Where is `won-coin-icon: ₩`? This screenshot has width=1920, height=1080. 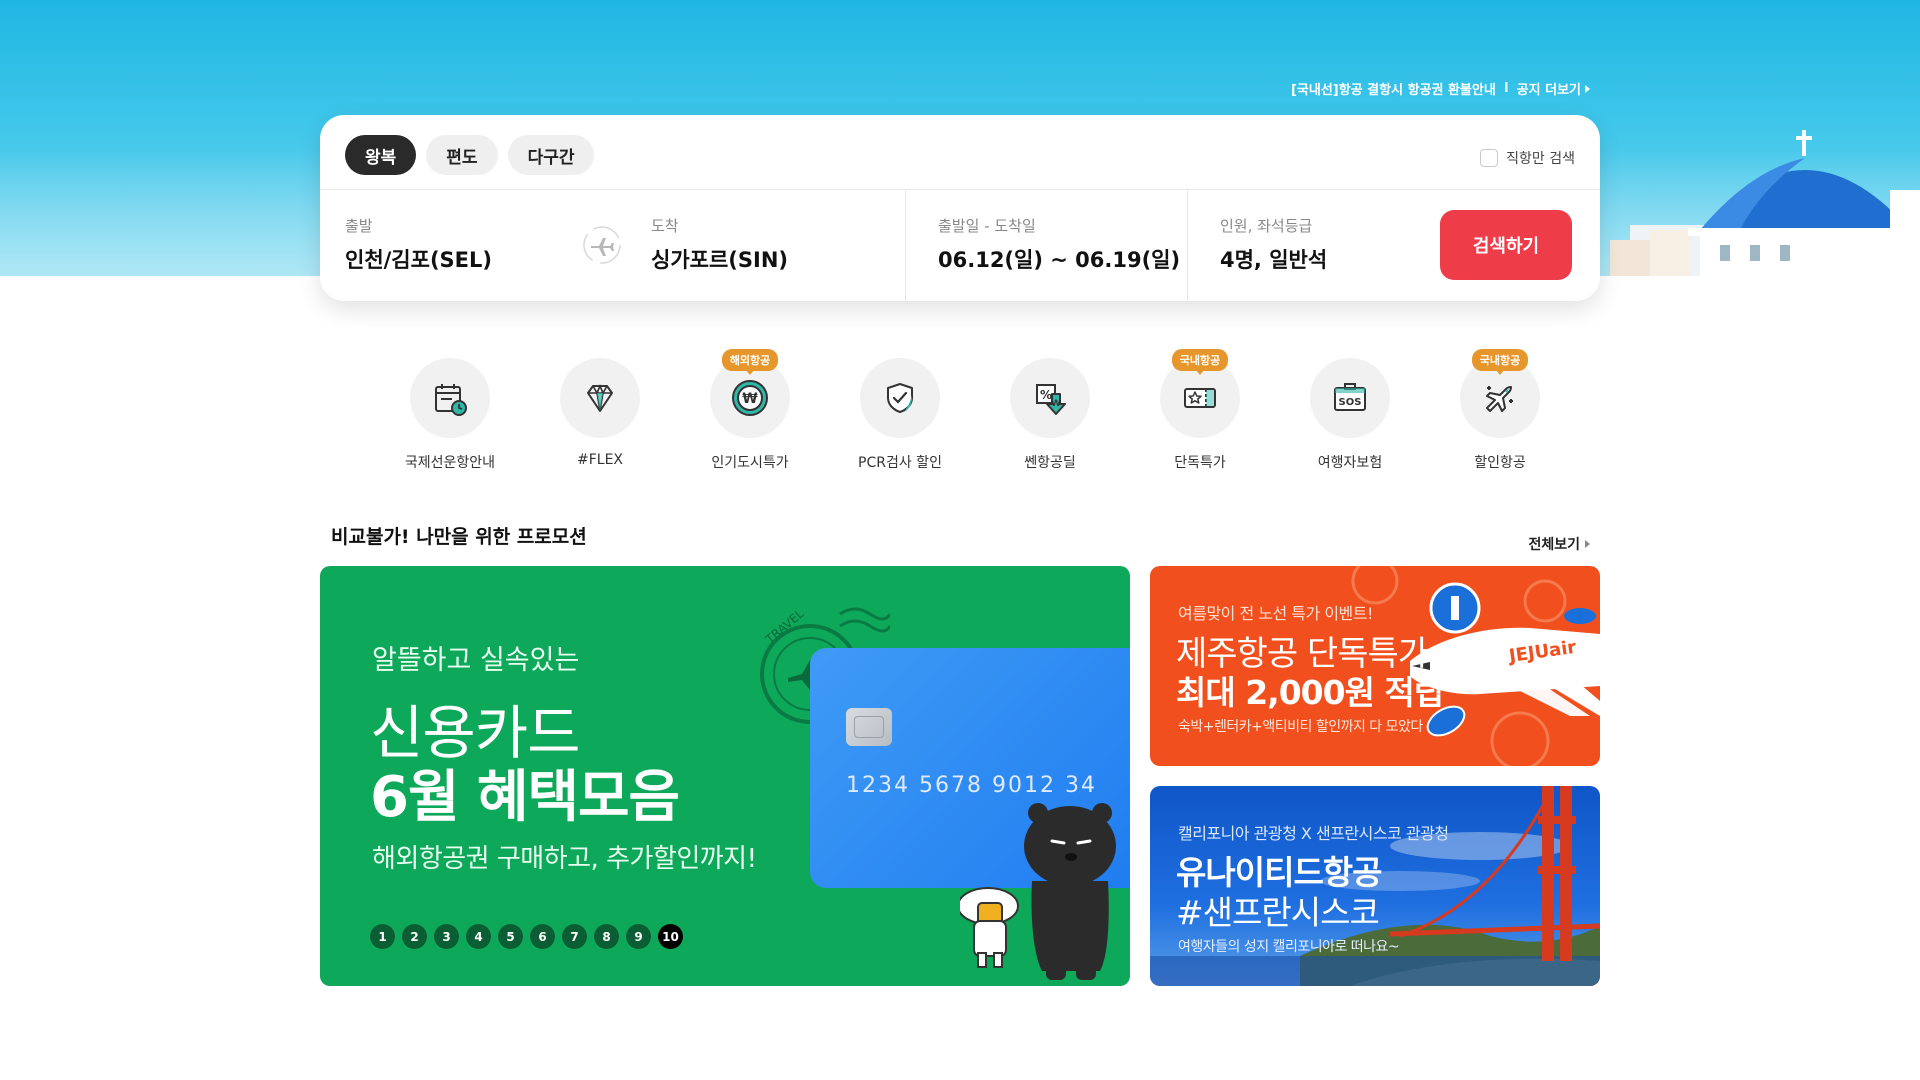 won-coin-icon: ₩ is located at coordinates (750, 398).